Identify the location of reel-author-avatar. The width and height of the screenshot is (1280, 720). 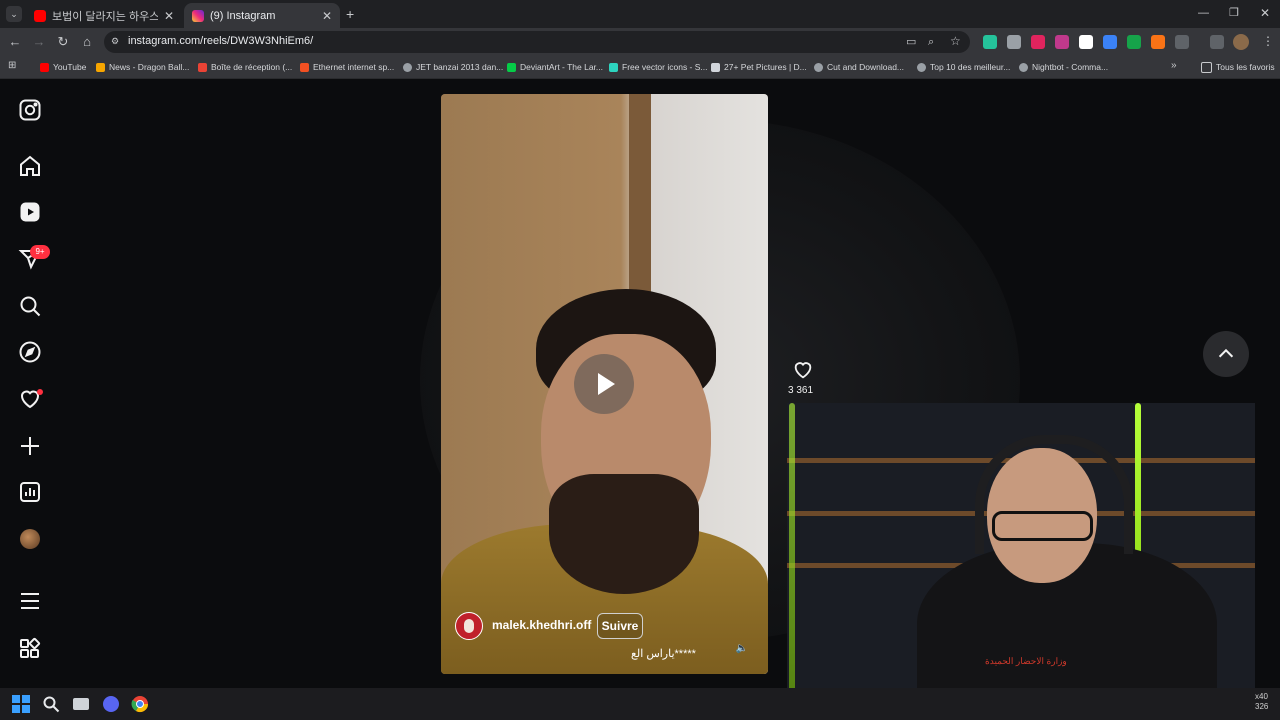
(469, 626).